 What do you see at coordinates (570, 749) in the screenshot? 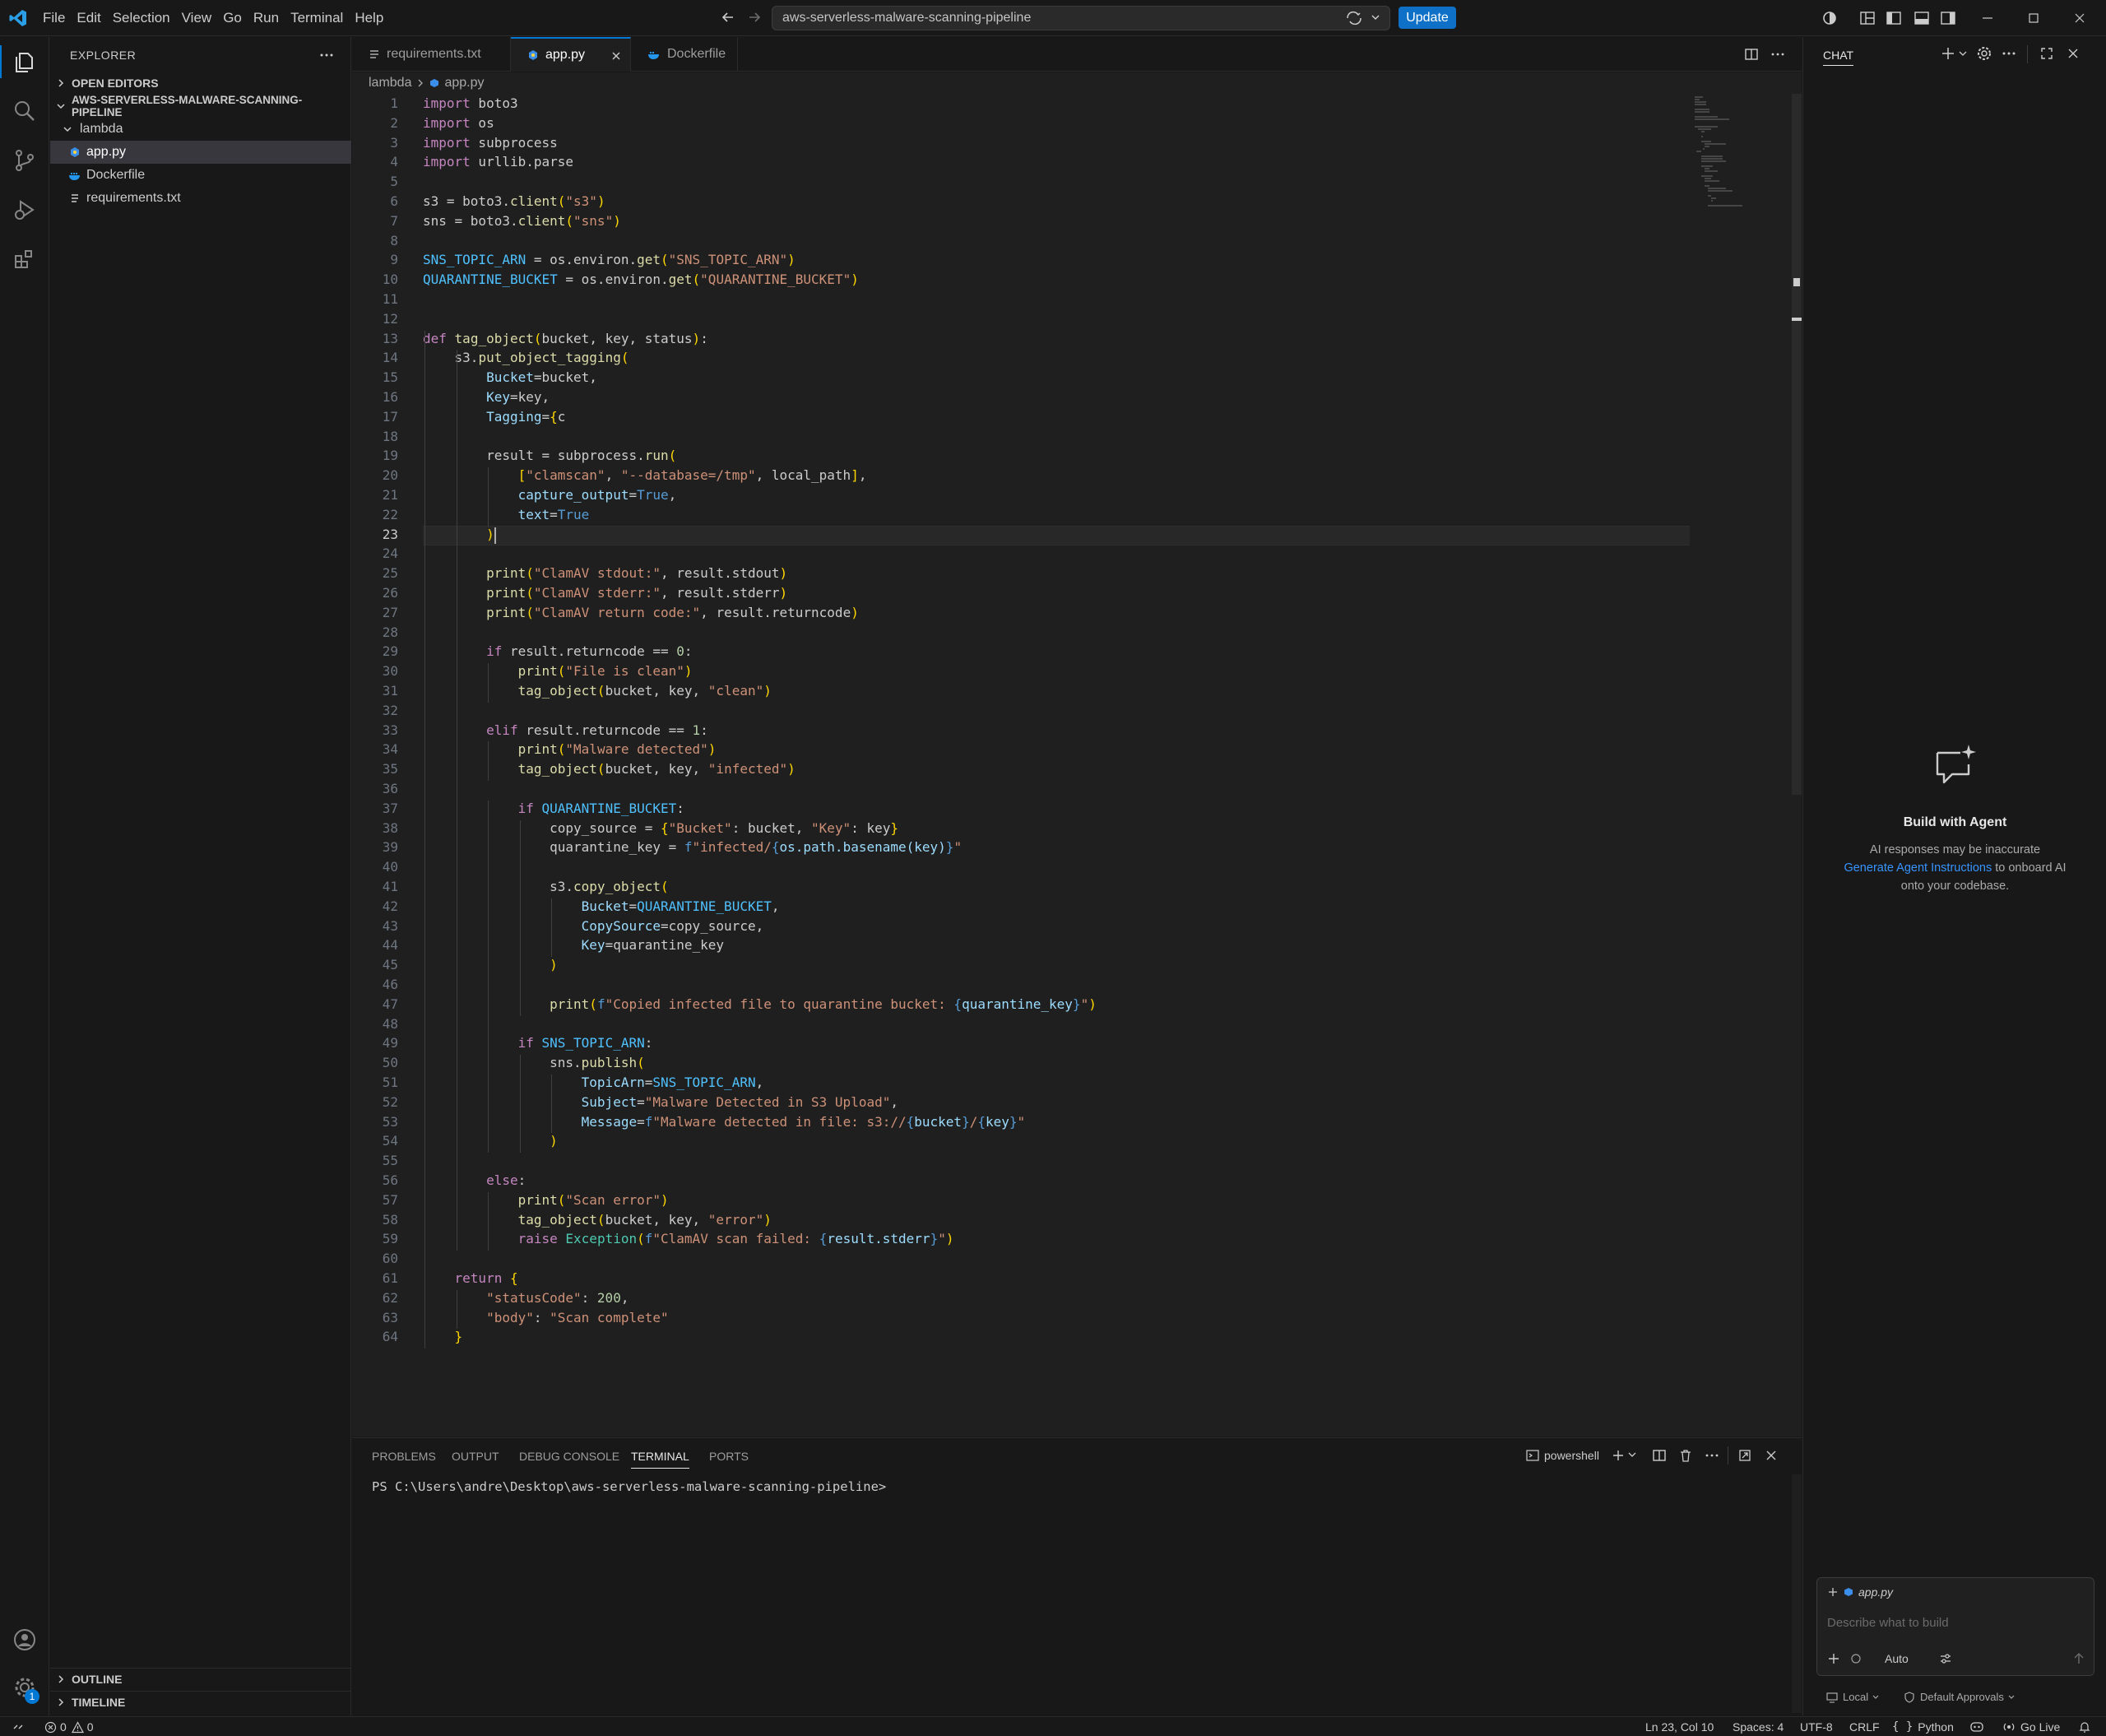
I see `code-line: print("Malware detected")` at bounding box center [570, 749].